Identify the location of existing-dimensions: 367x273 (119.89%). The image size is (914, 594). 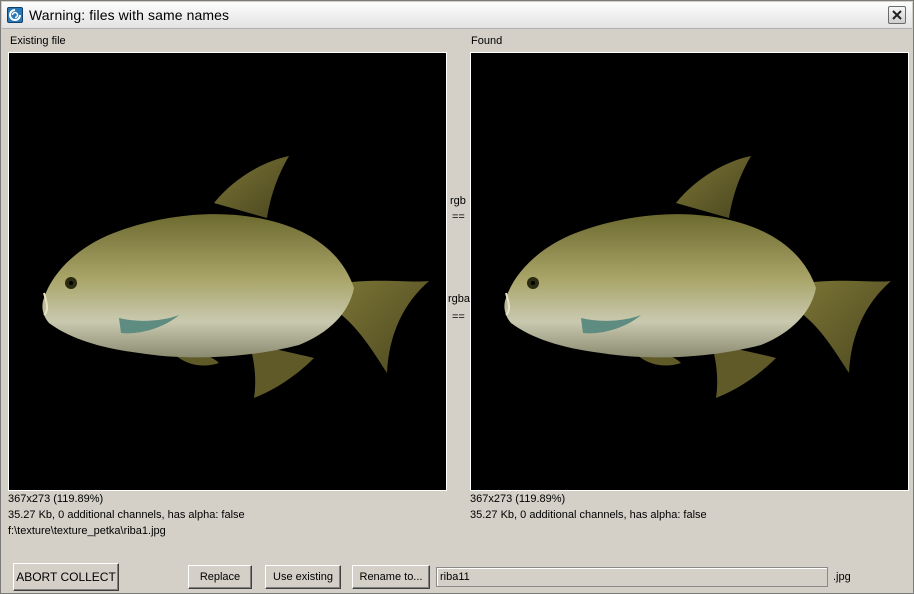
(56, 499).